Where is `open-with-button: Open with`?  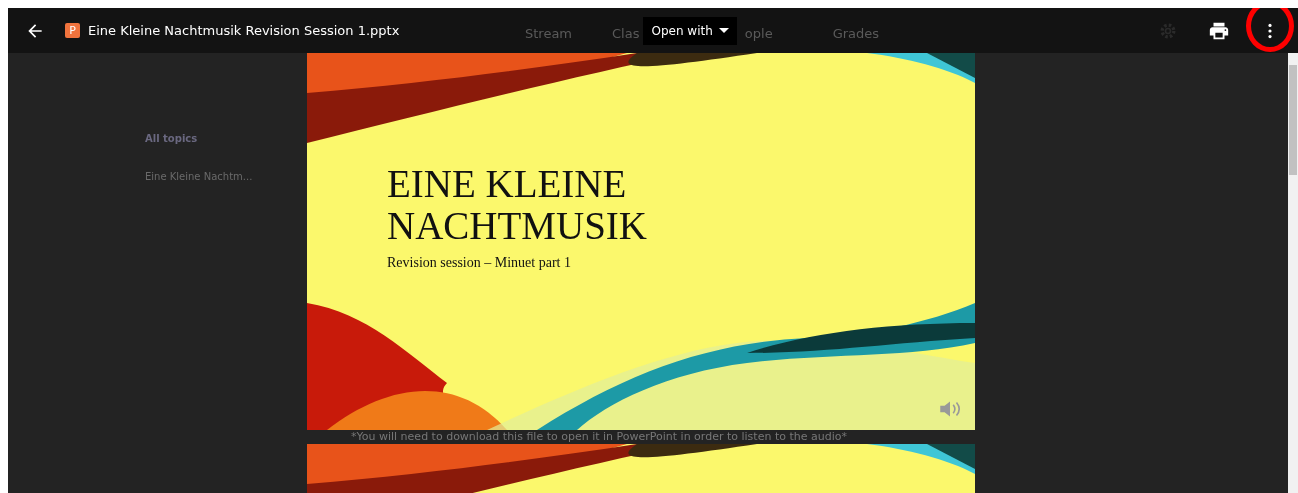 open-with-button: Open with is located at coordinates (690, 30).